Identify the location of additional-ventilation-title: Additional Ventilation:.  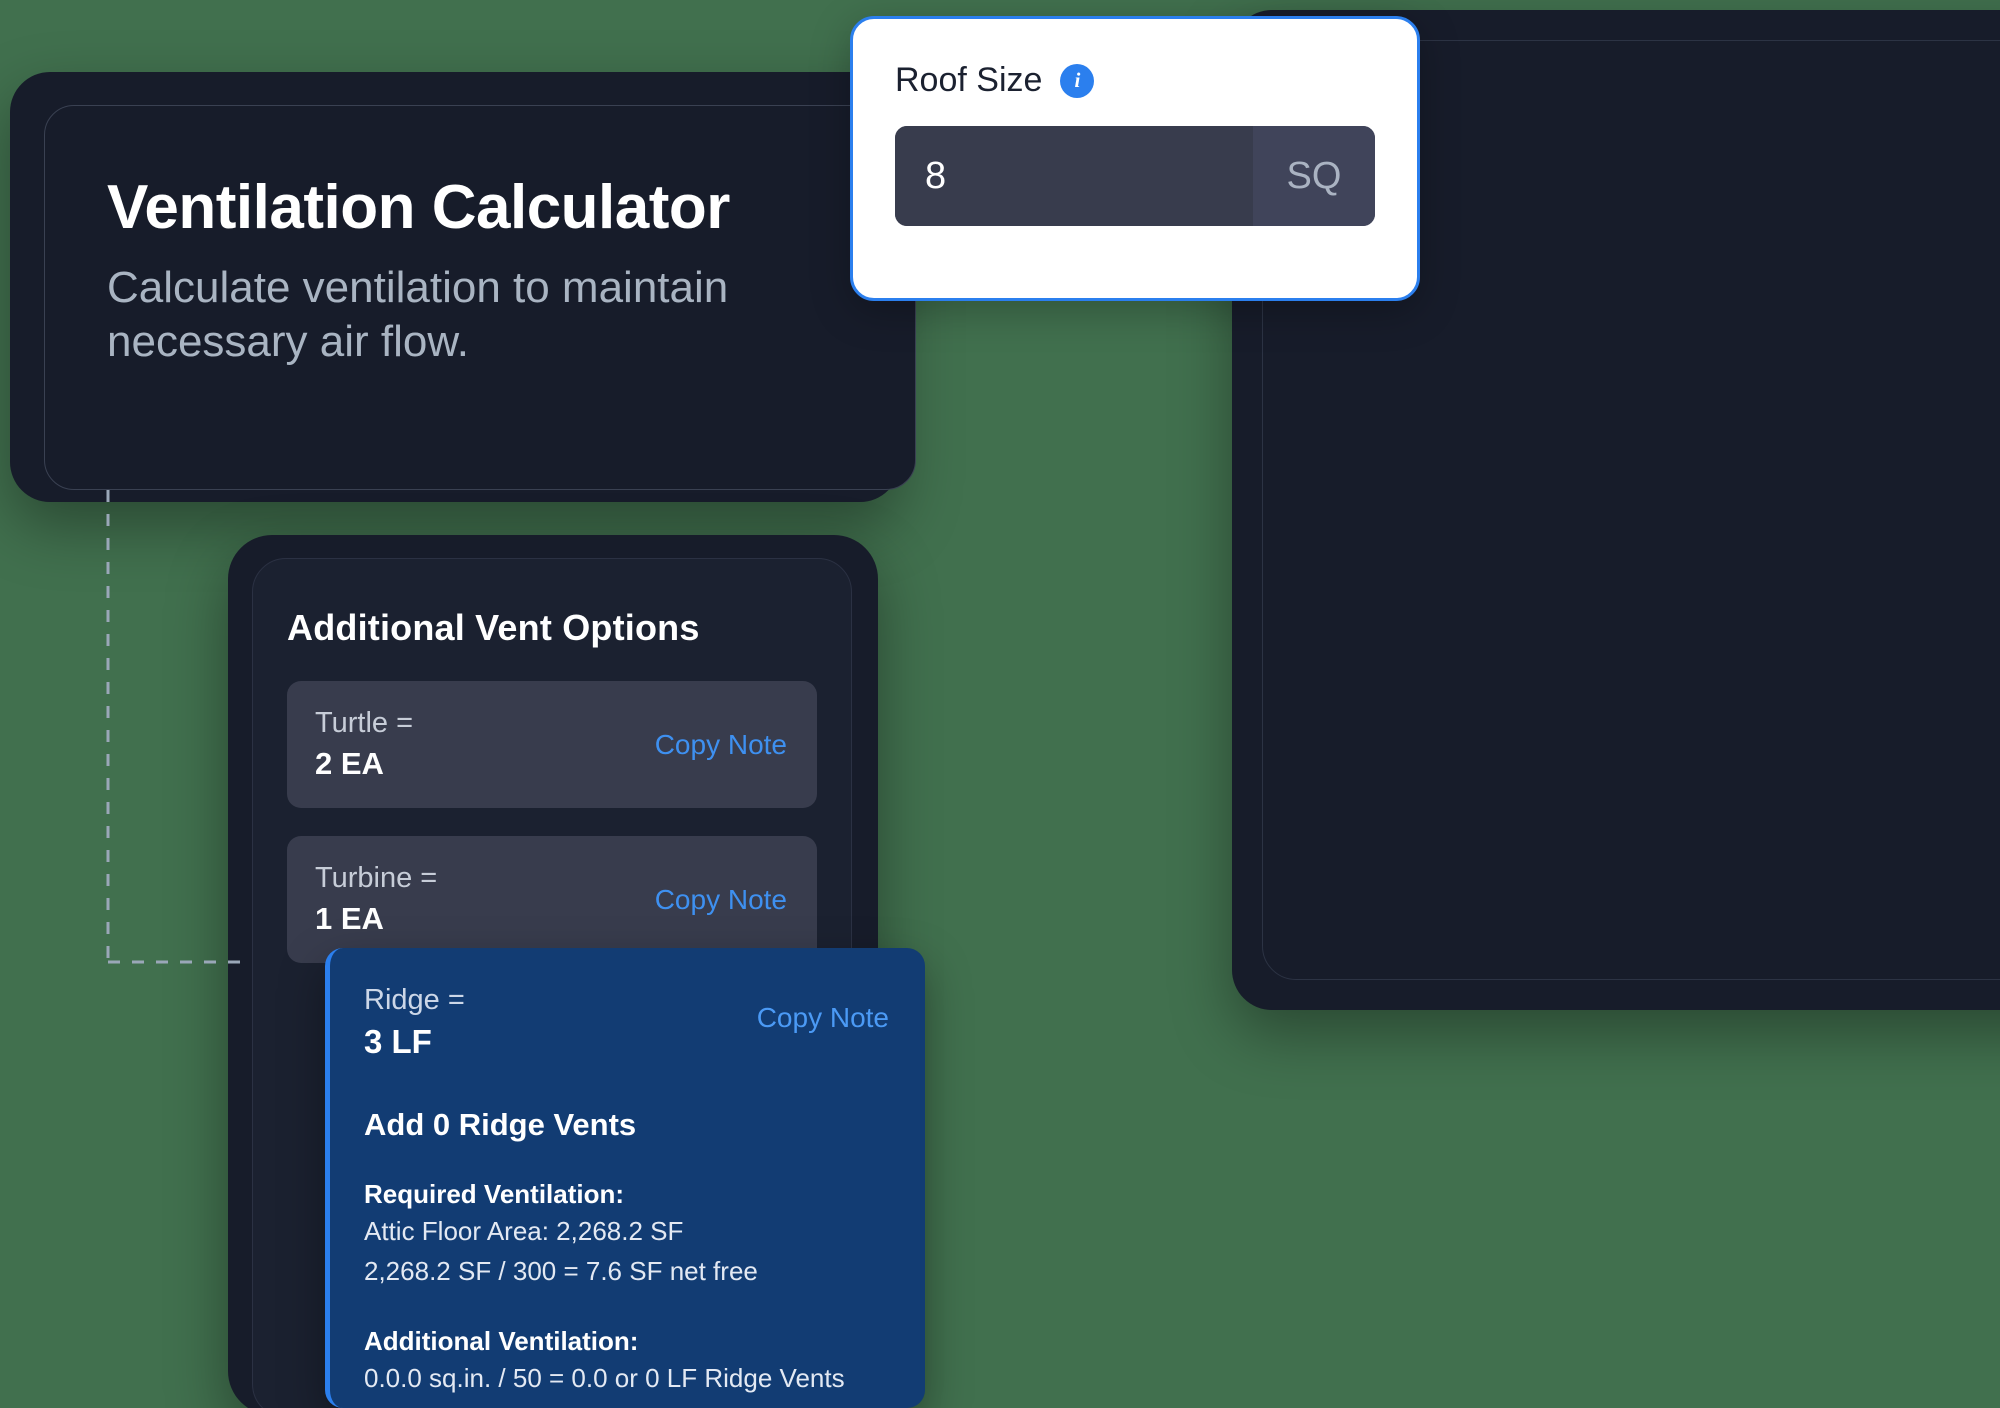
(501, 1340).